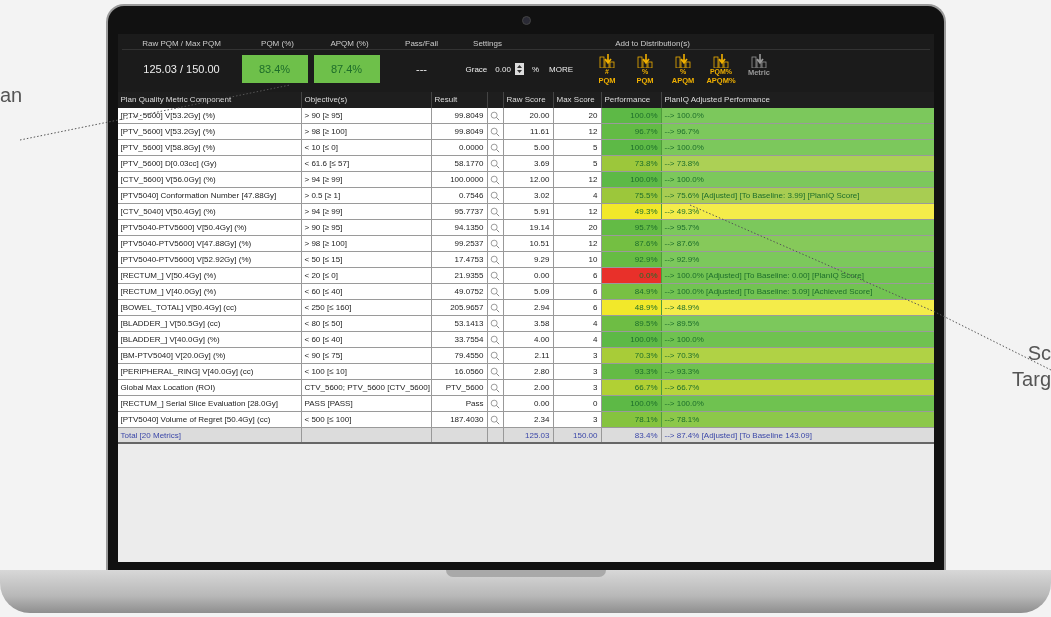 This screenshot has height=617, width=1051. What do you see at coordinates (366, 419) in the screenshot?
I see `table-cell: < 500 [≤ 100]` at bounding box center [366, 419].